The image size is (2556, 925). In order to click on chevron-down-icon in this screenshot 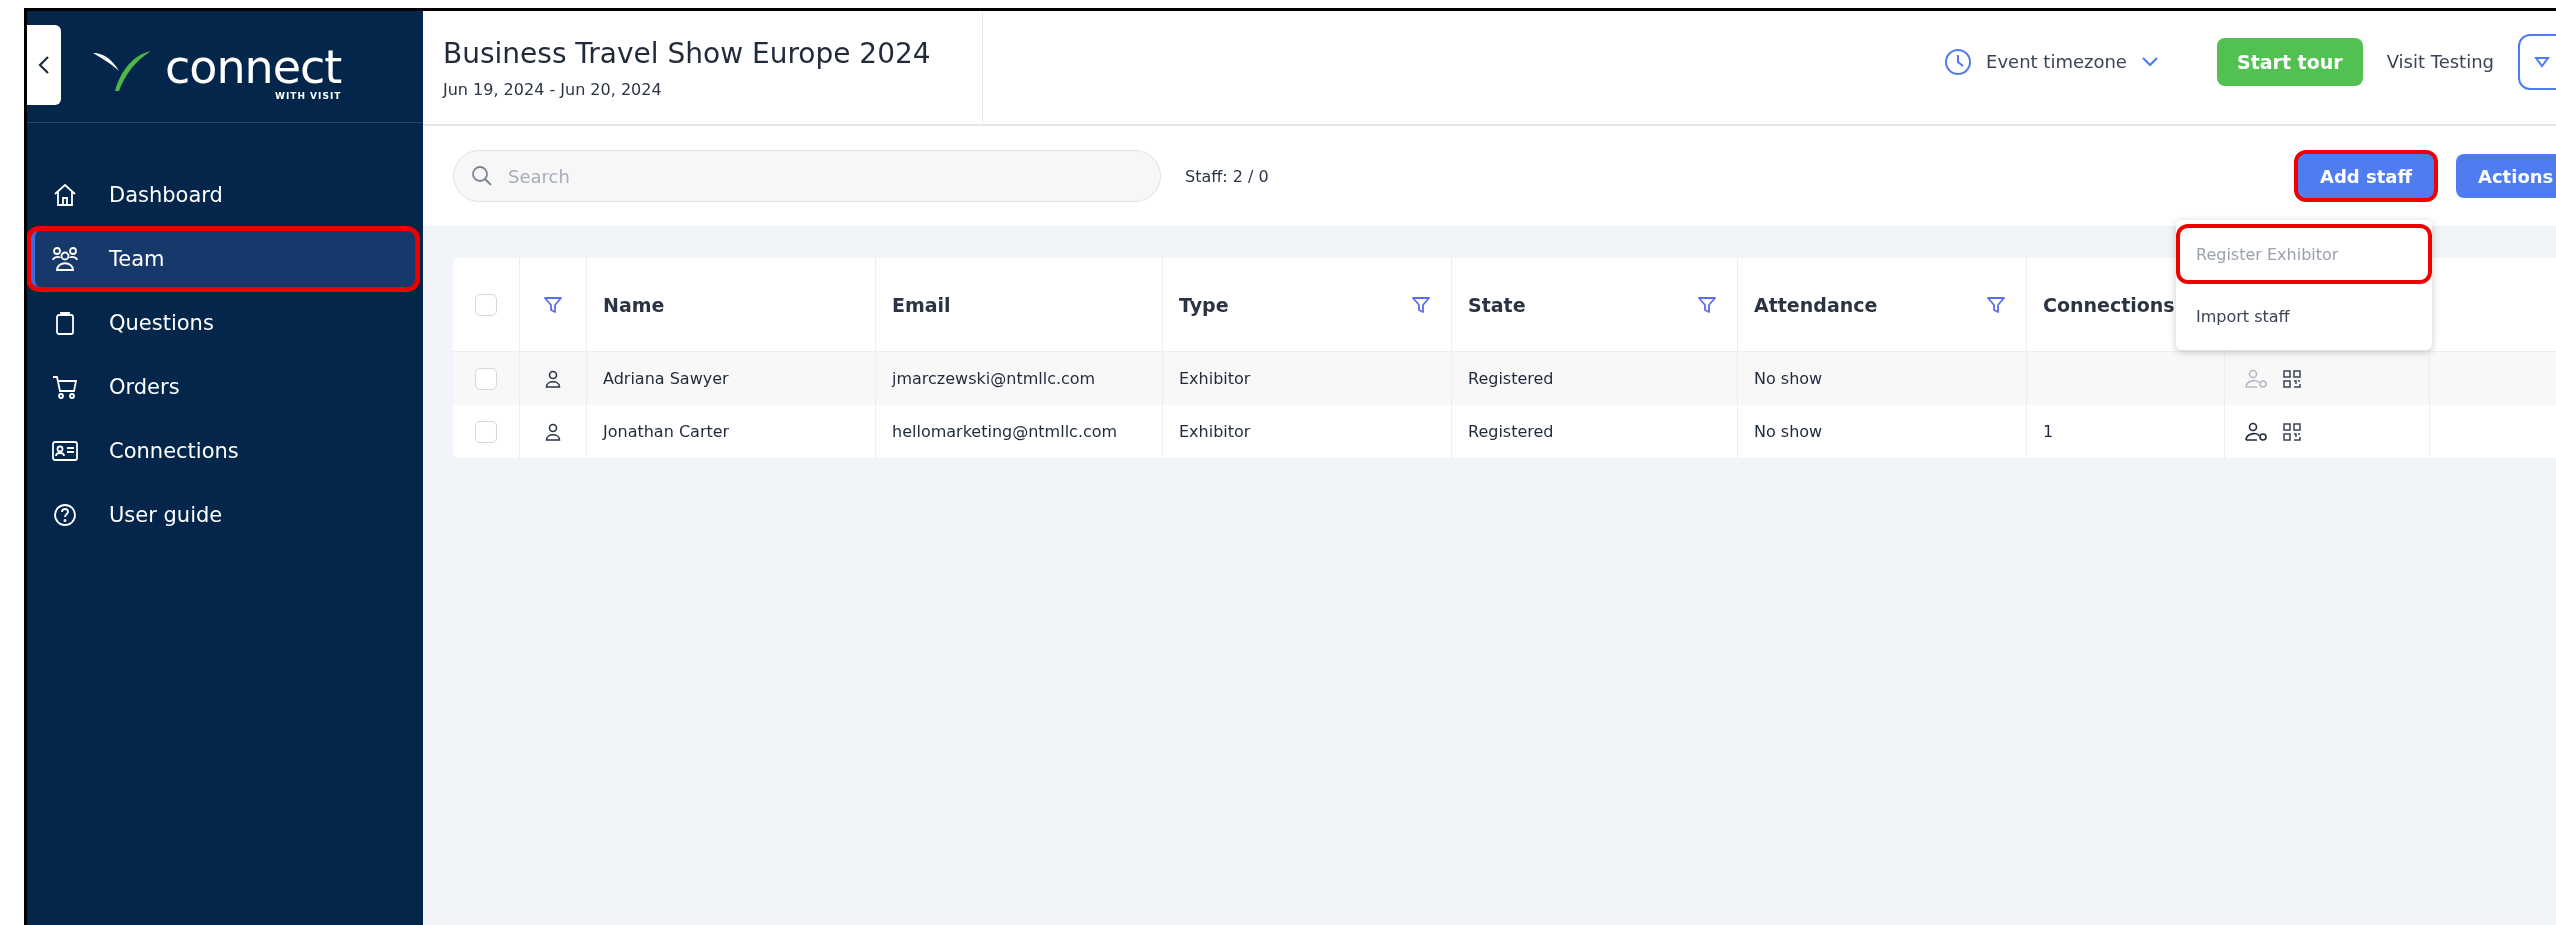, I will do `click(2149, 61)`.